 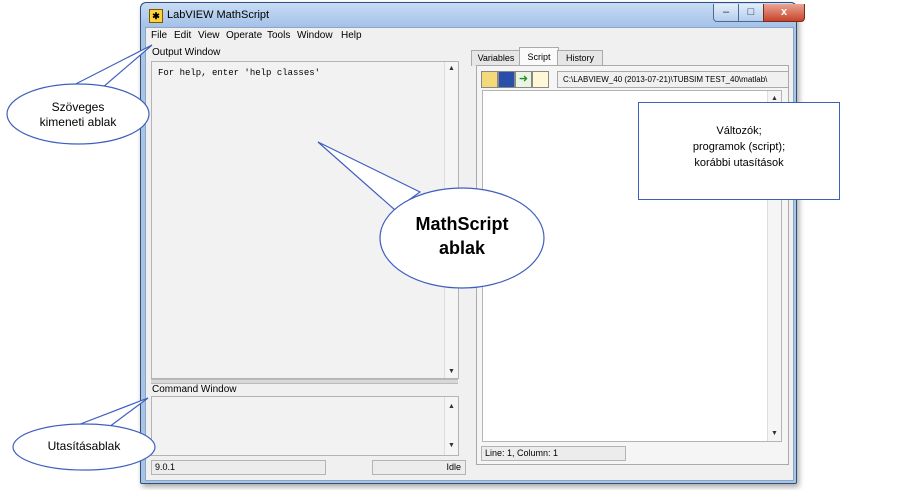 I want to click on command-callout-text: Utasításablak, so click(x=84, y=446).